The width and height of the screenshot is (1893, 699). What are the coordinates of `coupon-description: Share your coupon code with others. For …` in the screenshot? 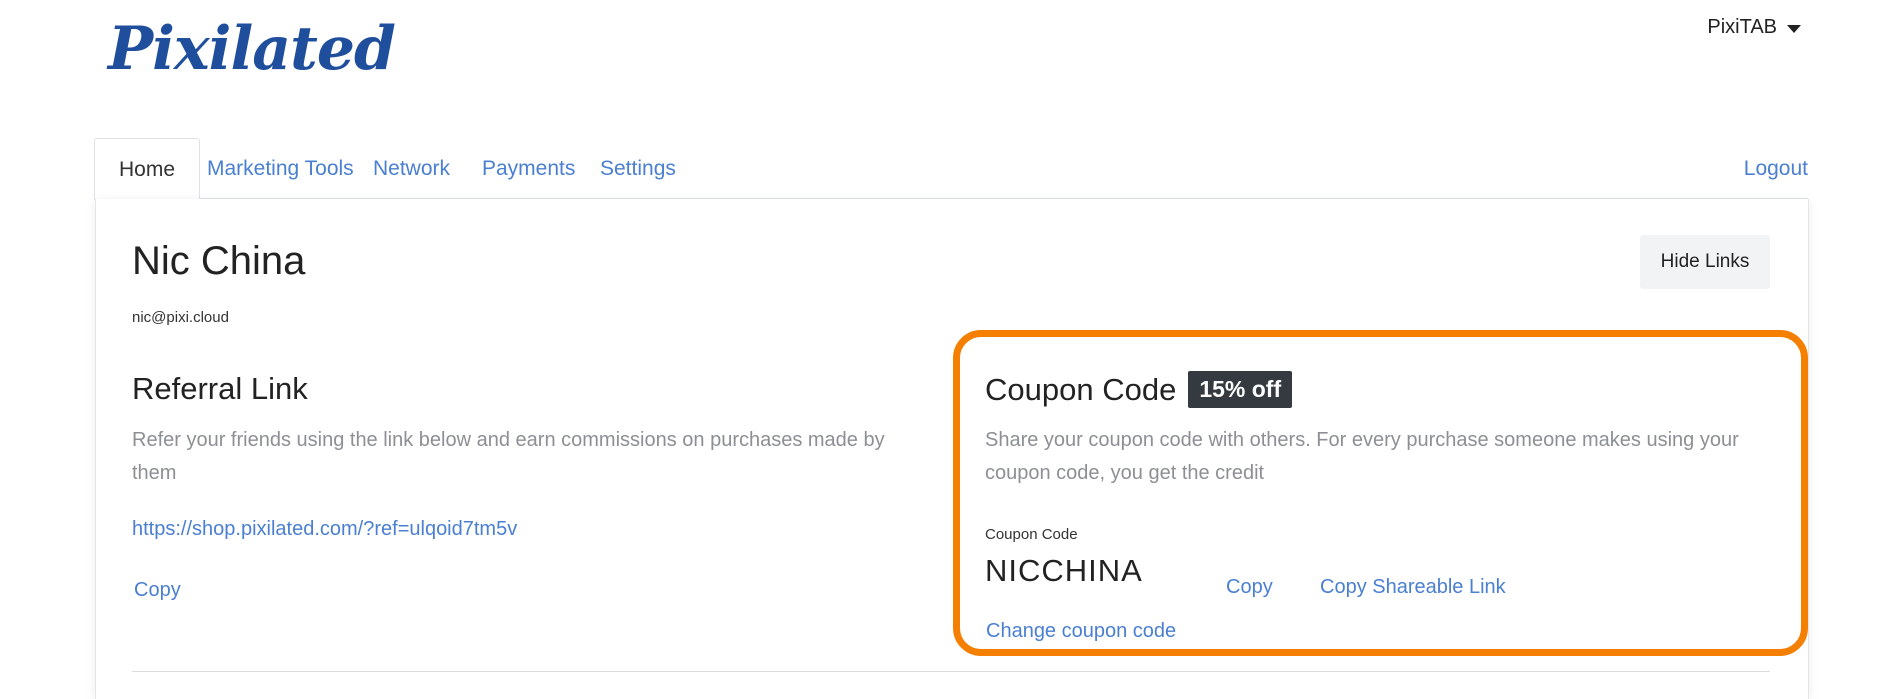 It's located at (1362, 456).